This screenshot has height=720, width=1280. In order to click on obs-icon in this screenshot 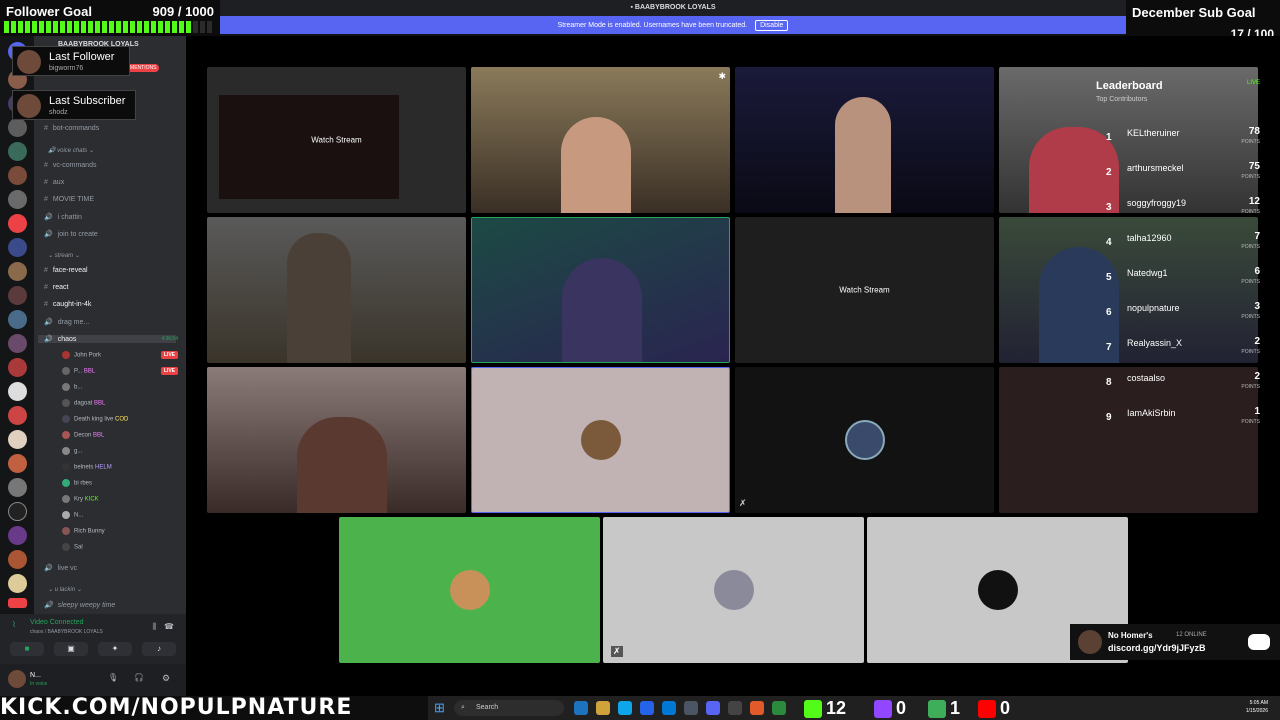, I will do `click(735, 708)`.